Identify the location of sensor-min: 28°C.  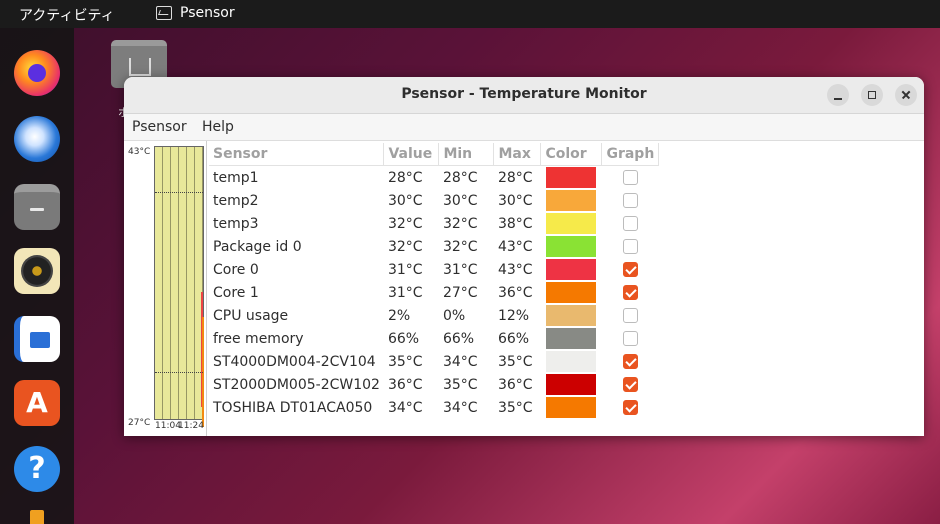
(460, 177).